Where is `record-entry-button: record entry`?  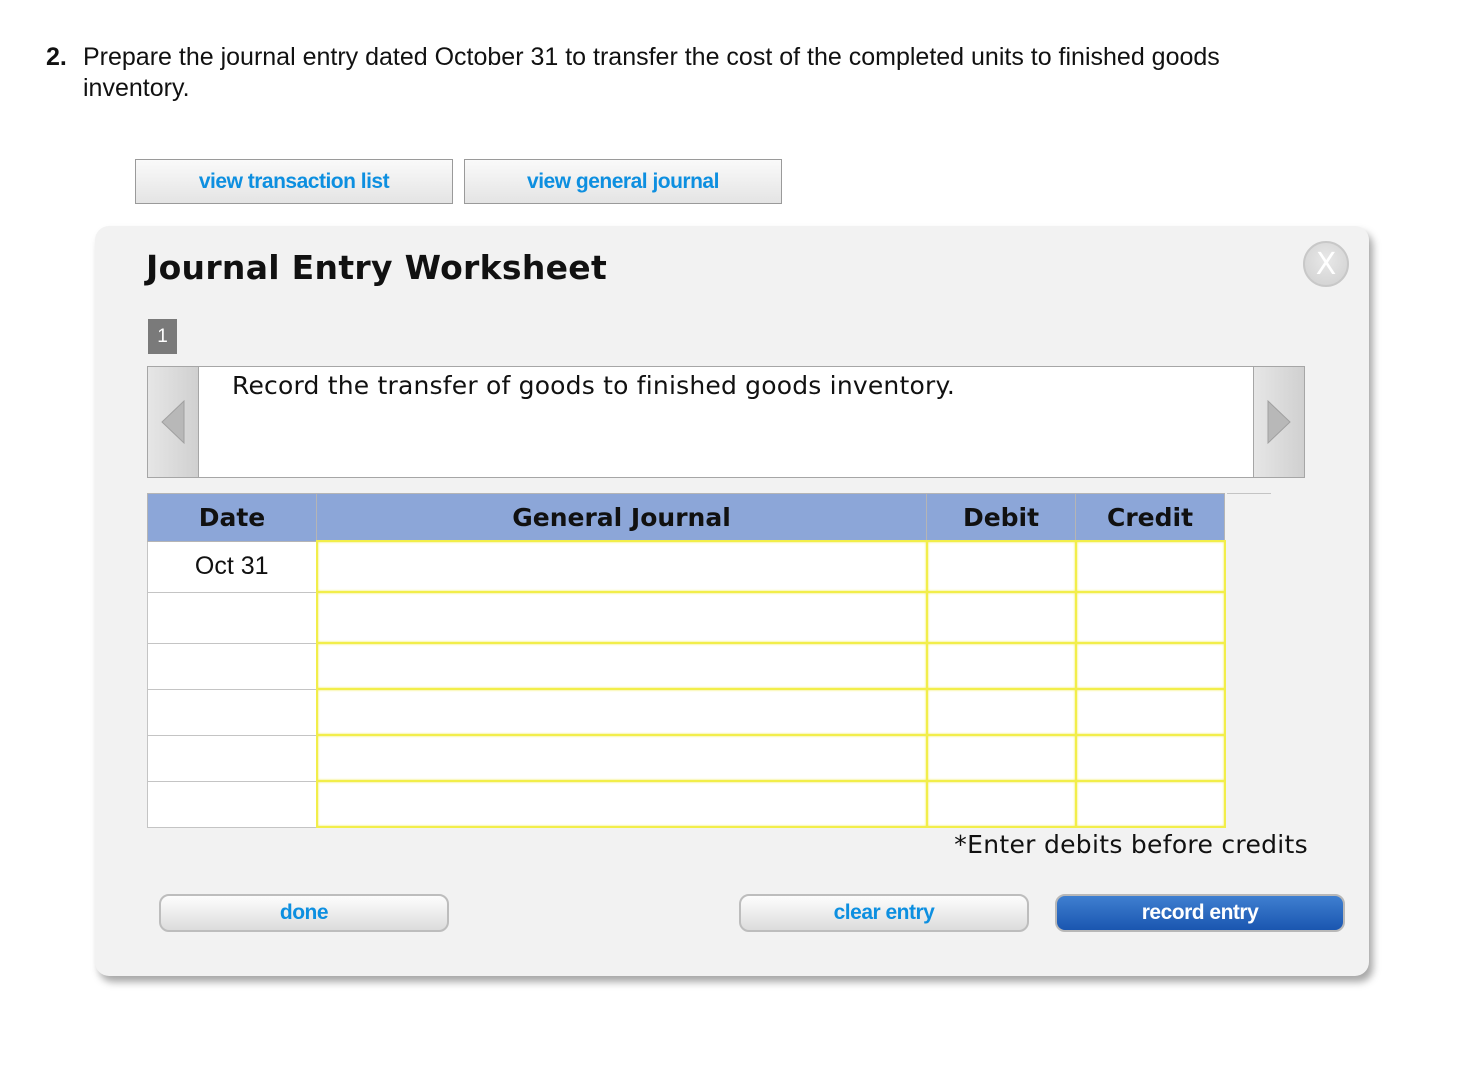 record-entry-button: record entry is located at coordinates (1200, 913).